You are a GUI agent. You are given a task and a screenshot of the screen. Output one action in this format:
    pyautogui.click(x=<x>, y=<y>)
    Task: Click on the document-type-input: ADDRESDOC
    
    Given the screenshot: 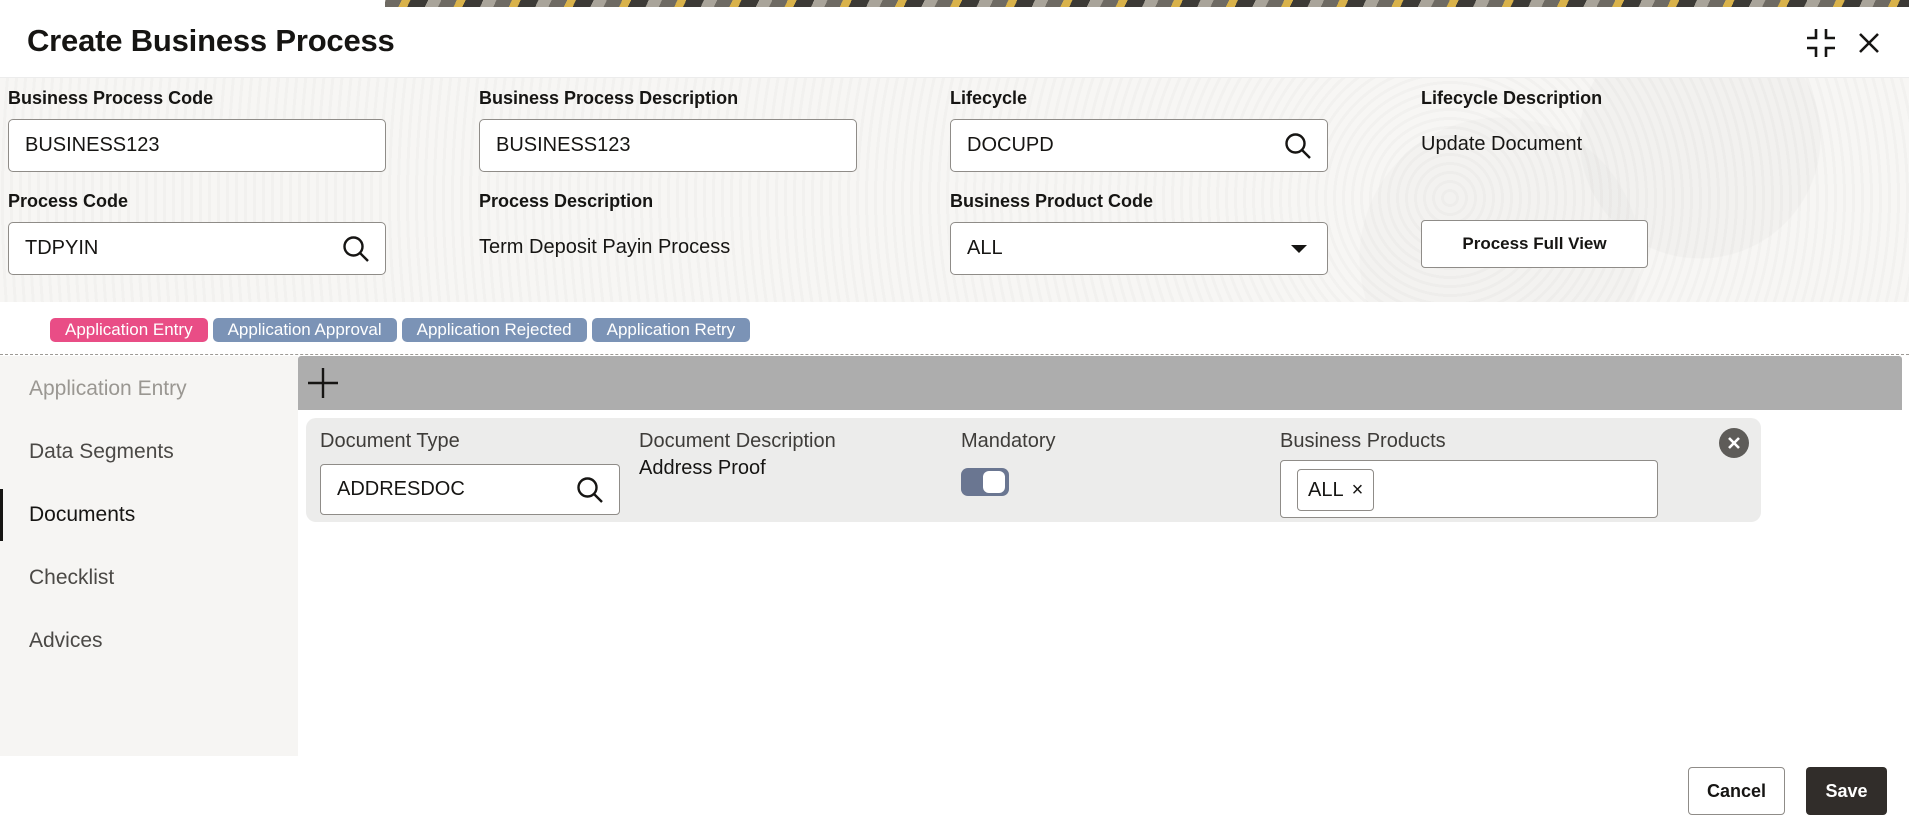 What is the action you would take?
    pyautogui.click(x=470, y=489)
    